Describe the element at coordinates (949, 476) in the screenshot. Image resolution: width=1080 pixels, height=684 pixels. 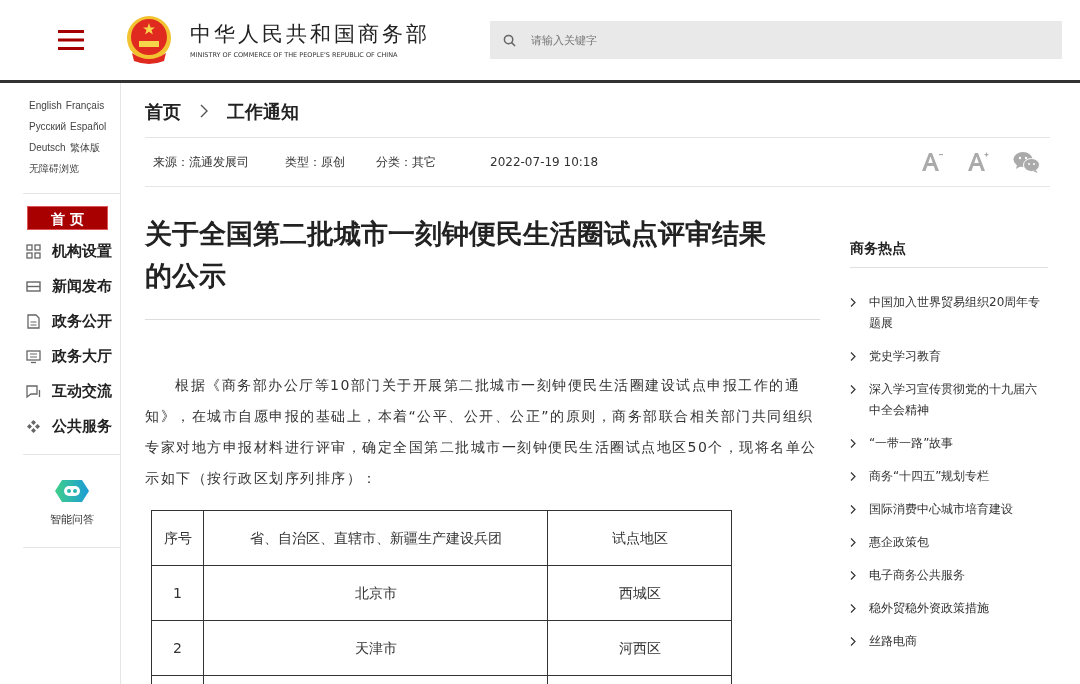
I see `hot-topic-link: 商务“十四五”规划专栏` at that location.